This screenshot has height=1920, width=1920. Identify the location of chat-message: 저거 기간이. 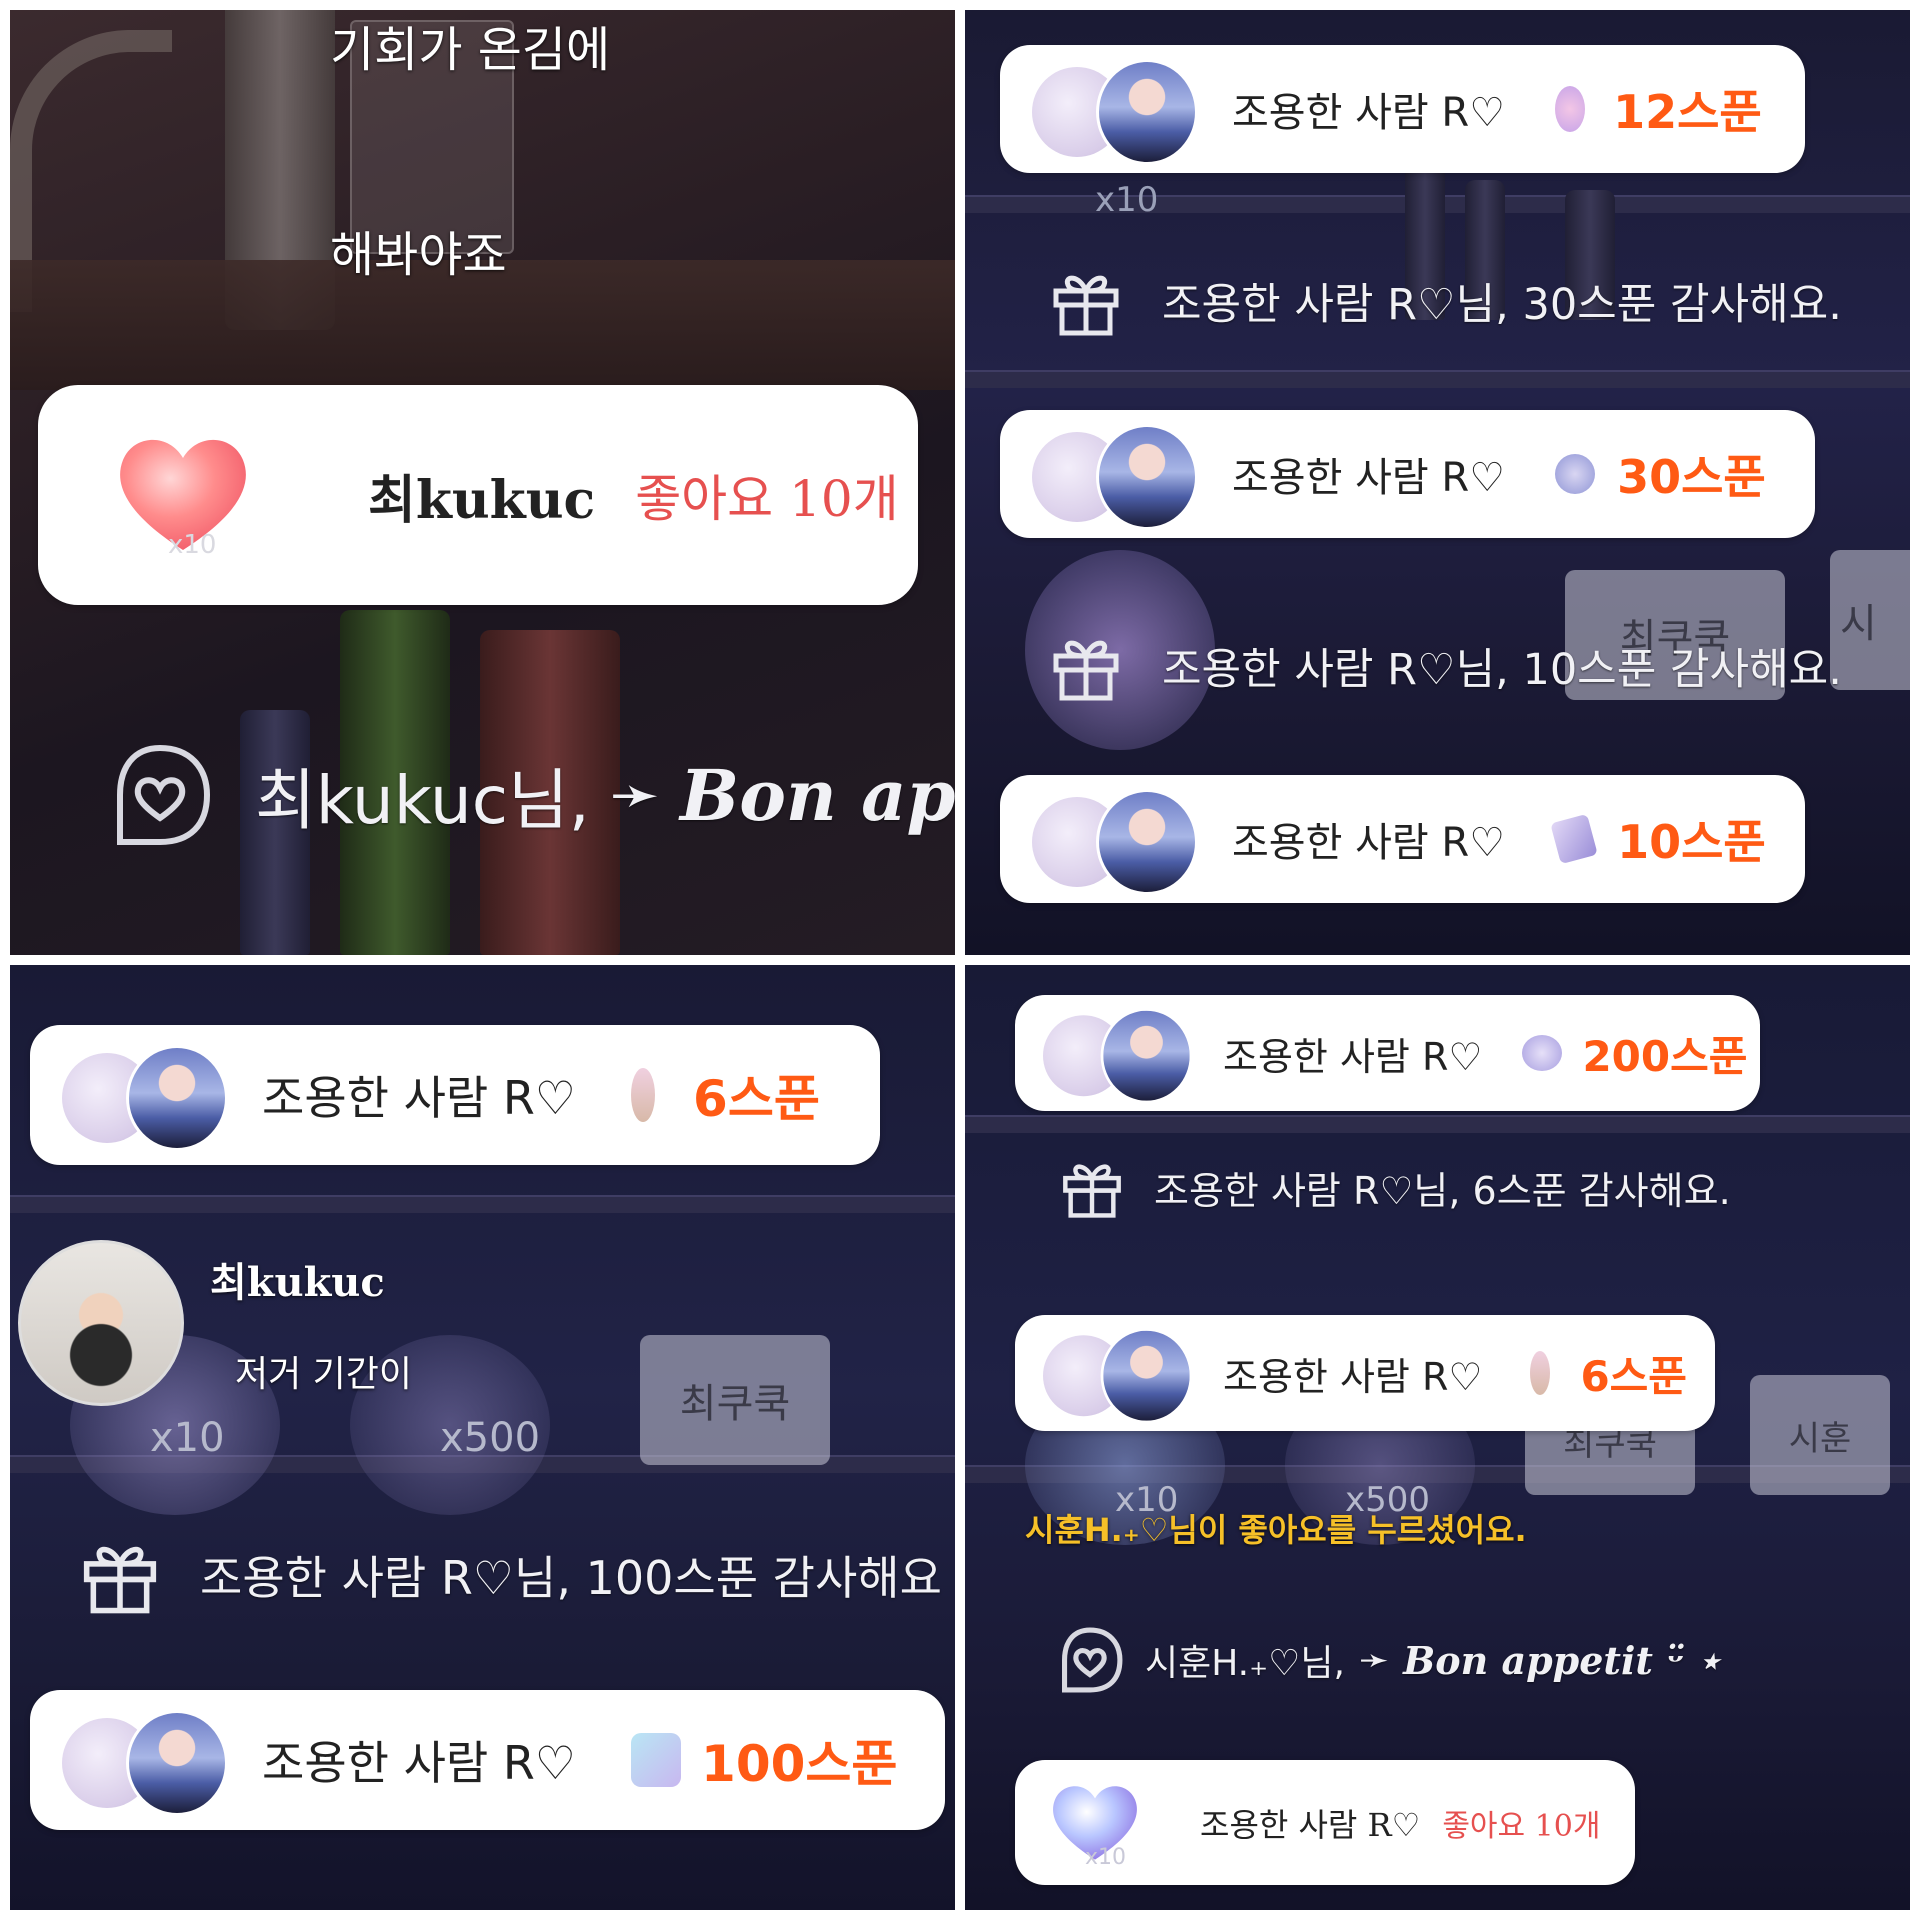
(324, 1374).